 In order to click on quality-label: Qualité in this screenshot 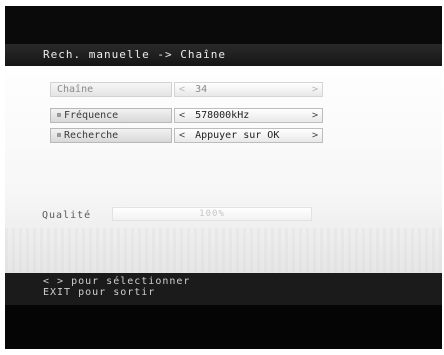, I will do `click(67, 215)`.